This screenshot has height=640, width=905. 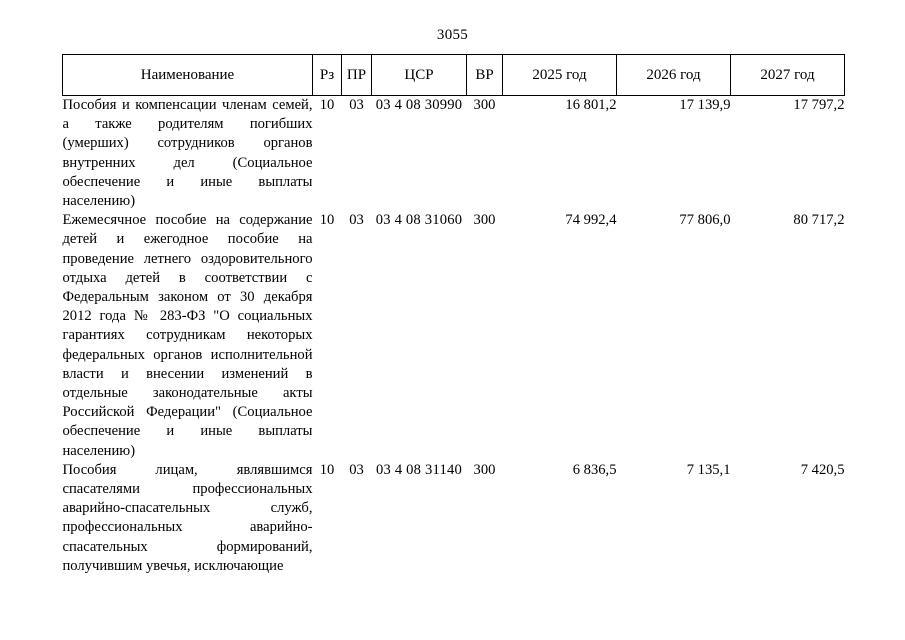 What do you see at coordinates (452, 35) in the screenshot?
I see `page-number: 3055` at bounding box center [452, 35].